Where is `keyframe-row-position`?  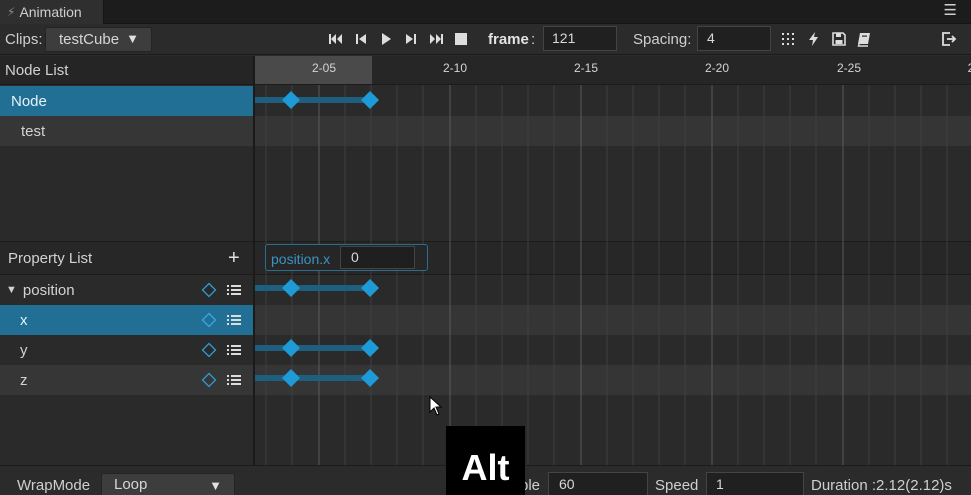
keyframe-row-position is located at coordinates (317, 288).